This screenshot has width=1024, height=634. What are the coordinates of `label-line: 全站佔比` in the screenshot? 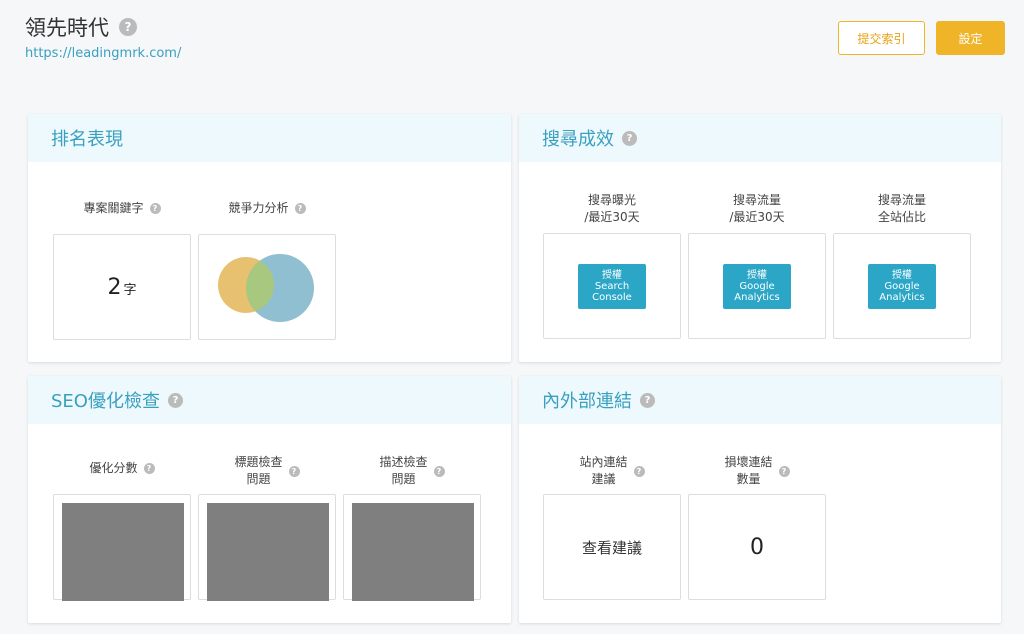 It's located at (901, 217).